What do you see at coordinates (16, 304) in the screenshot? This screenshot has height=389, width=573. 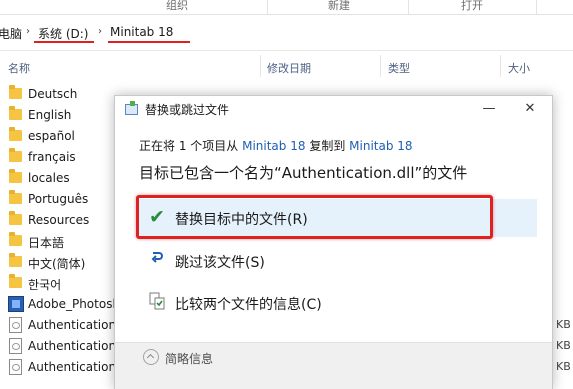 I see `application-icon` at bounding box center [16, 304].